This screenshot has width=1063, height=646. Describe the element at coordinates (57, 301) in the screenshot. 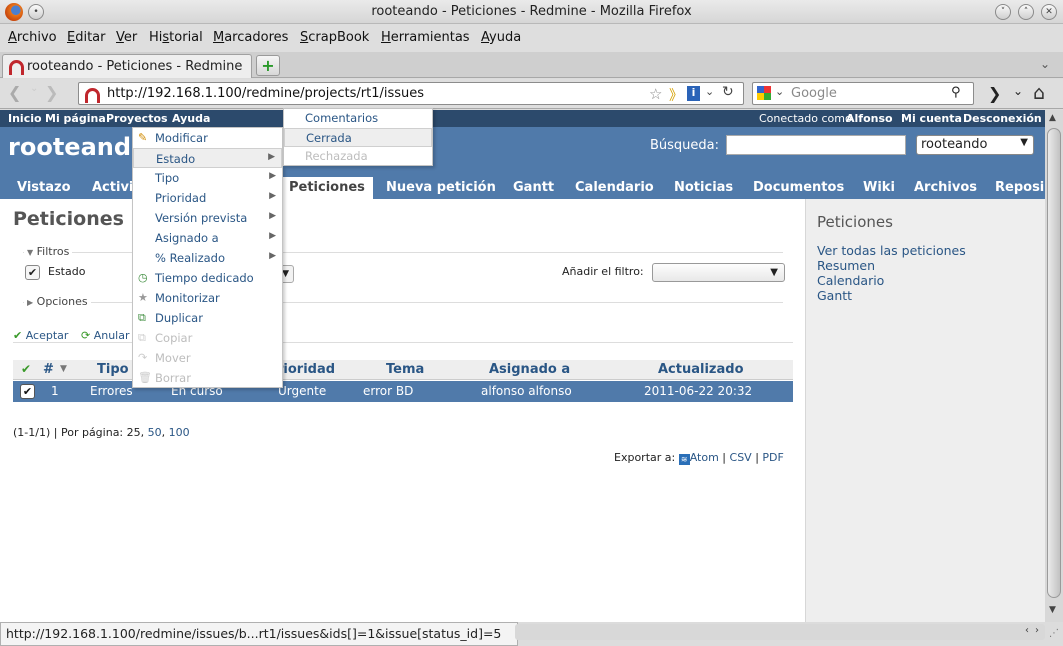

I see `options-legend: ▶ Opciones` at that location.